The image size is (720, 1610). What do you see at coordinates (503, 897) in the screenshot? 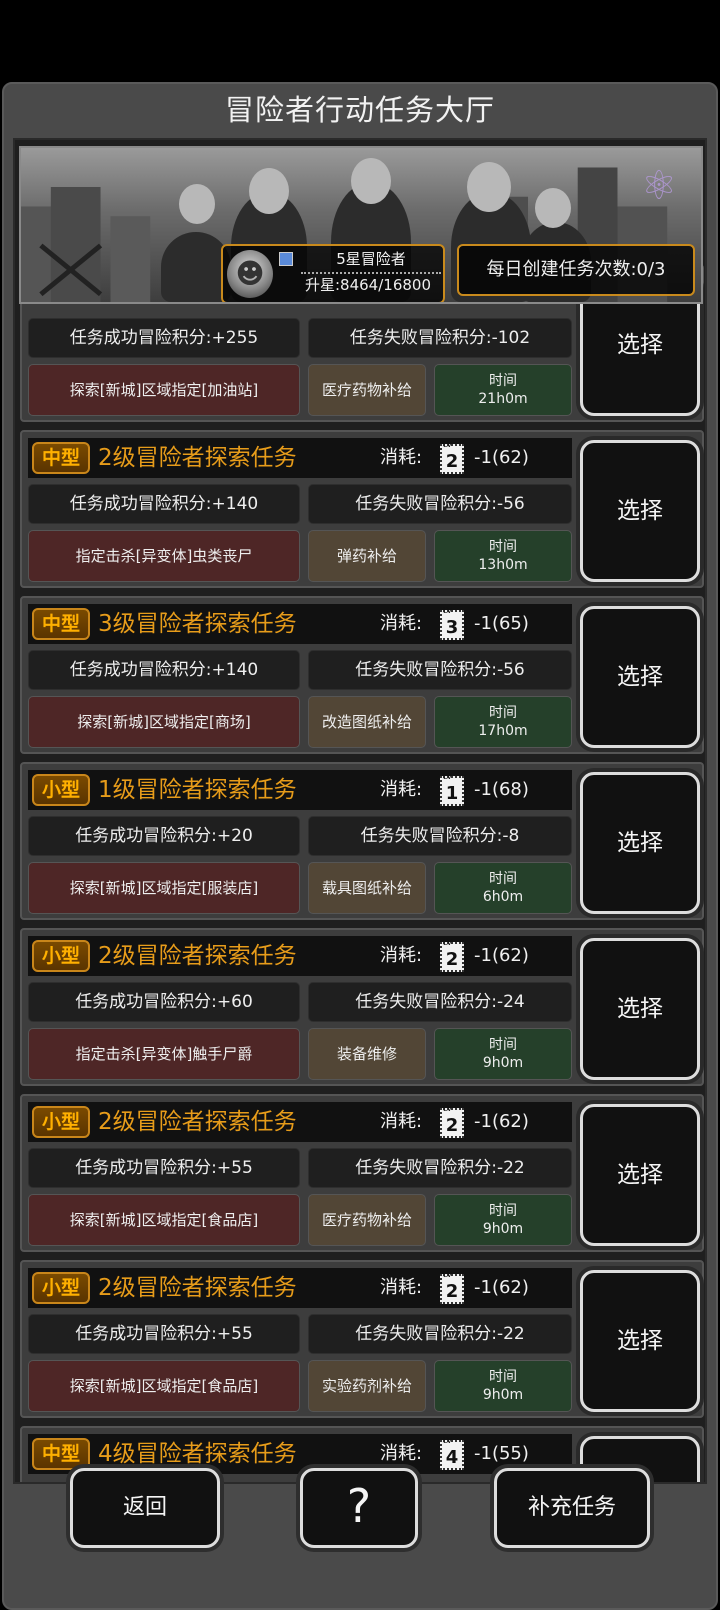
I see `time-value: 6h0m` at bounding box center [503, 897].